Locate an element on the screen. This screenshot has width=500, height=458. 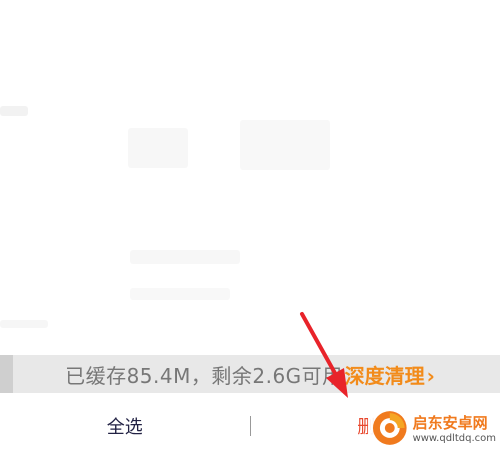
deep-clean-link: 深度清理 › is located at coordinates (390, 374).